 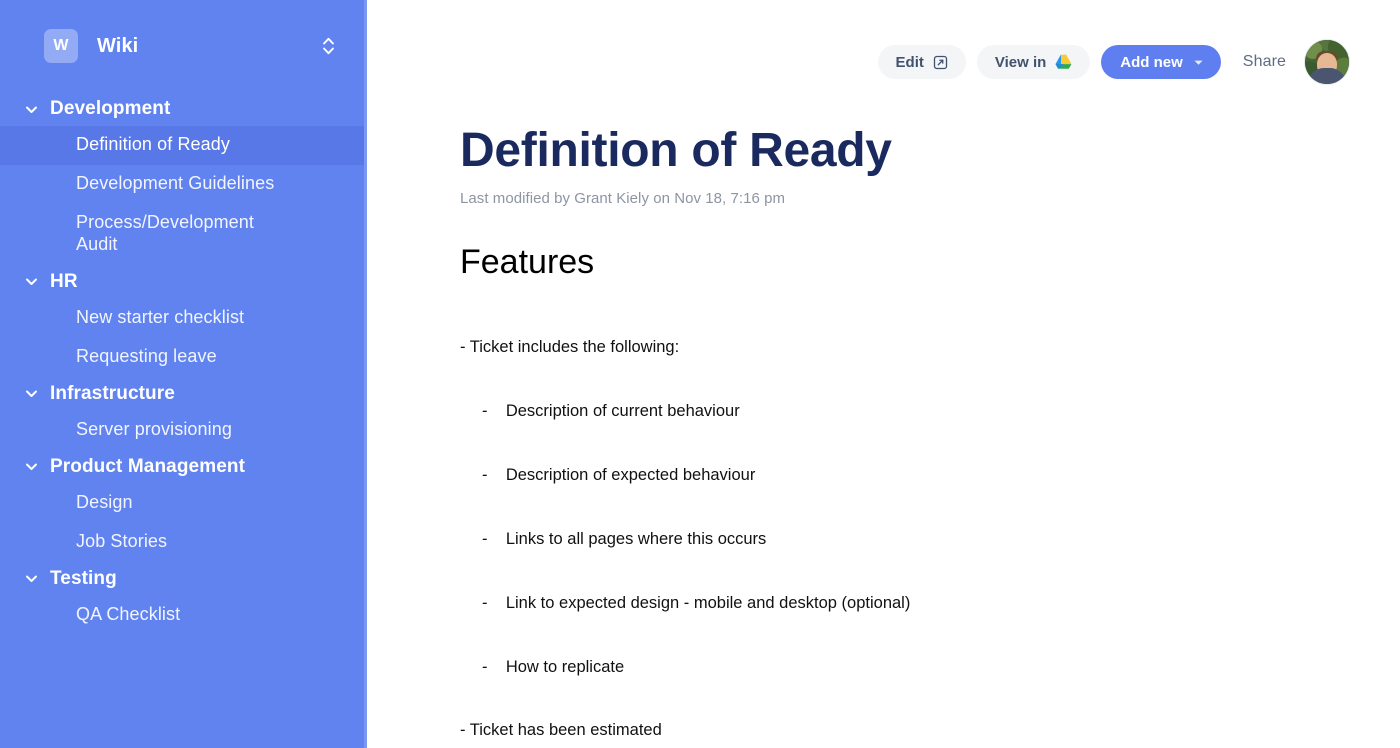 I want to click on nav-group-header-development: Development, so click(x=182, y=109).